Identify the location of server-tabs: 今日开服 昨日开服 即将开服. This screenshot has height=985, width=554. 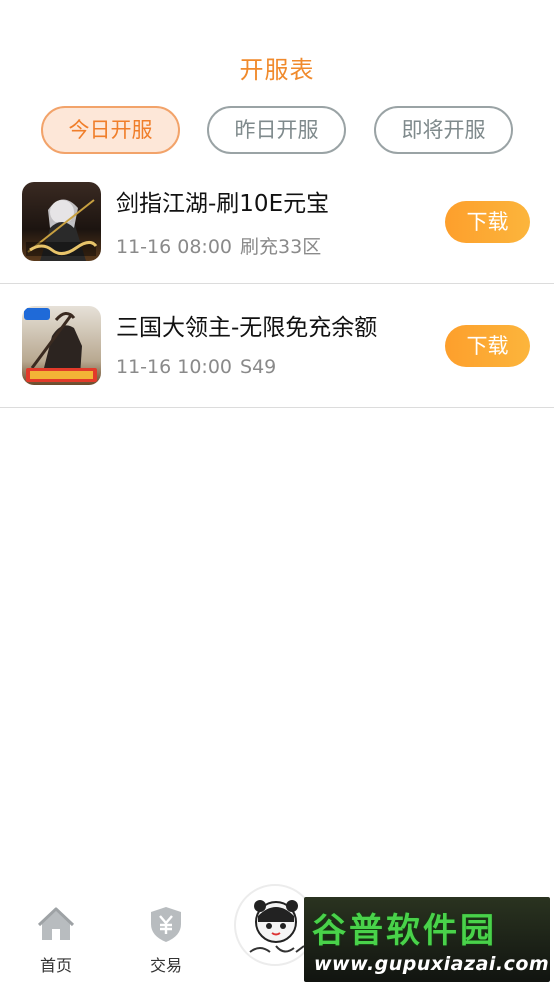
(277, 130).